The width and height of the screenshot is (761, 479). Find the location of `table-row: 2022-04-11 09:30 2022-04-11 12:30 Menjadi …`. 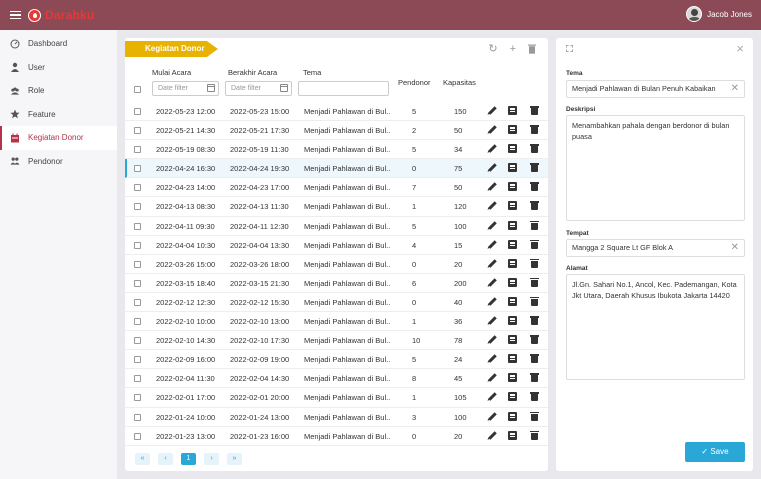

table-row: 2022-04-11 09:30 2022-04-11 12:30 Menjadi … is located at coordinates (336, 226).